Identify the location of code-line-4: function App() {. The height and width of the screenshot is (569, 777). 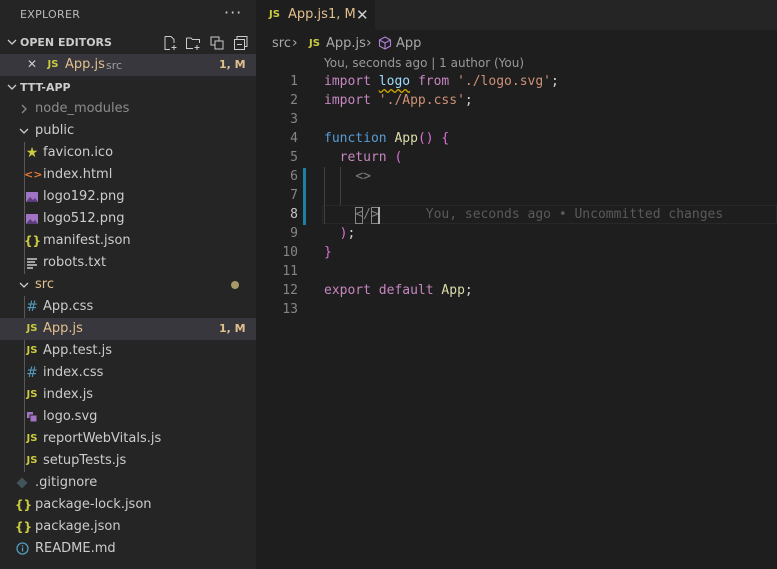
(386, 138).